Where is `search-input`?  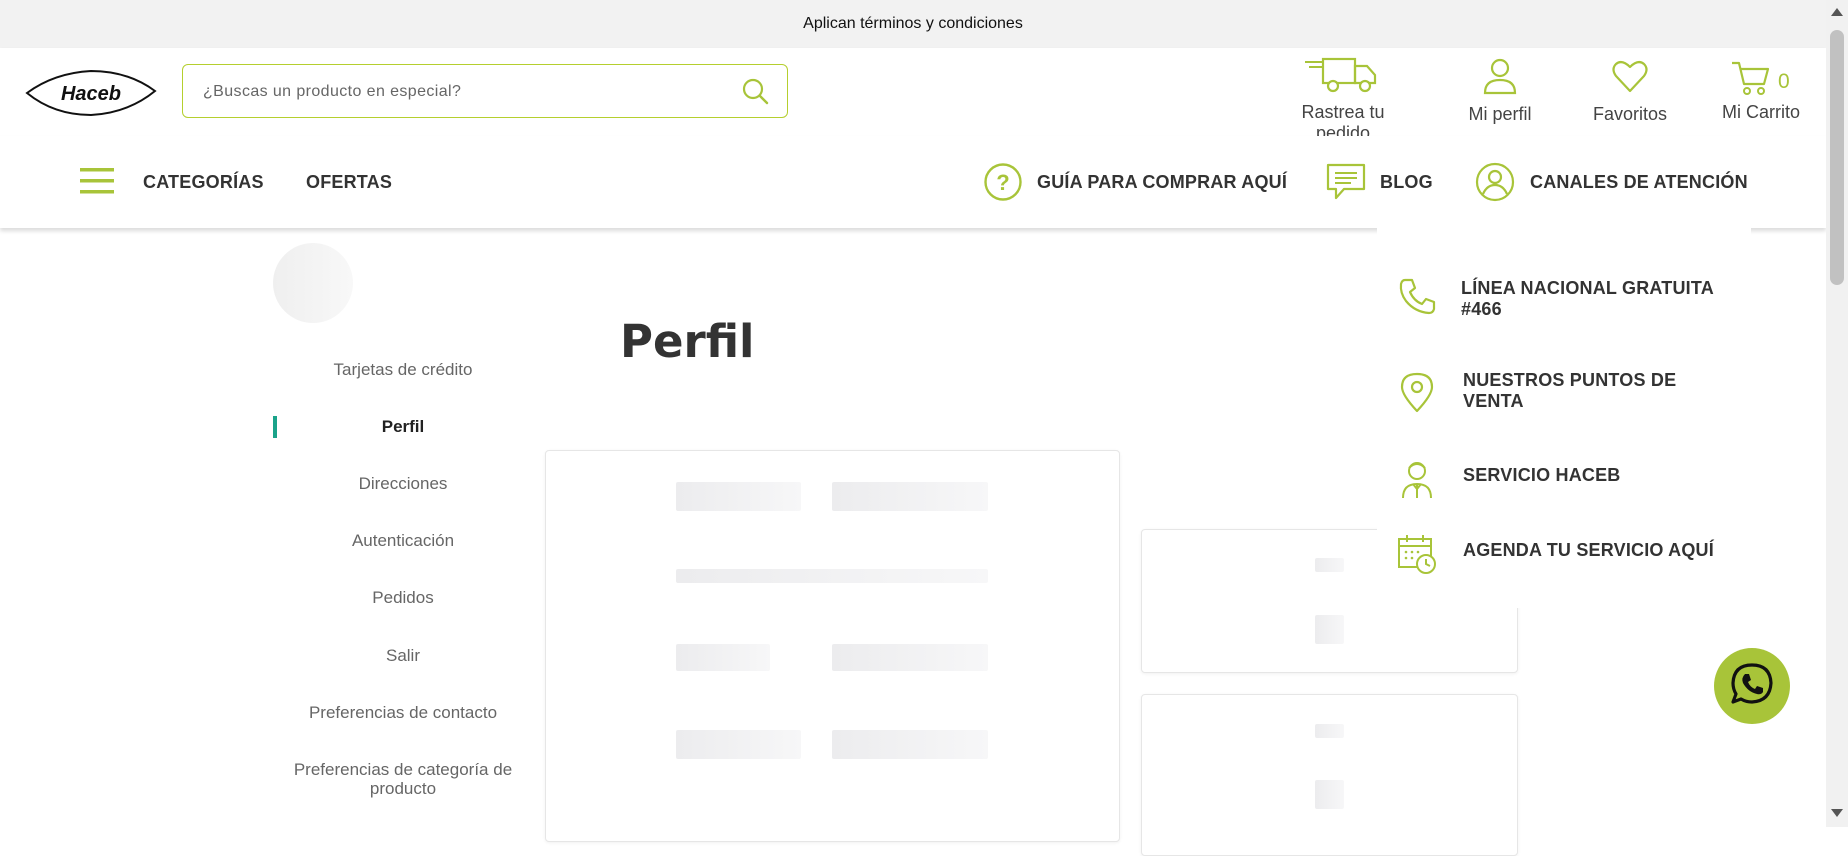
search-input is located at coordinates (463, 91).